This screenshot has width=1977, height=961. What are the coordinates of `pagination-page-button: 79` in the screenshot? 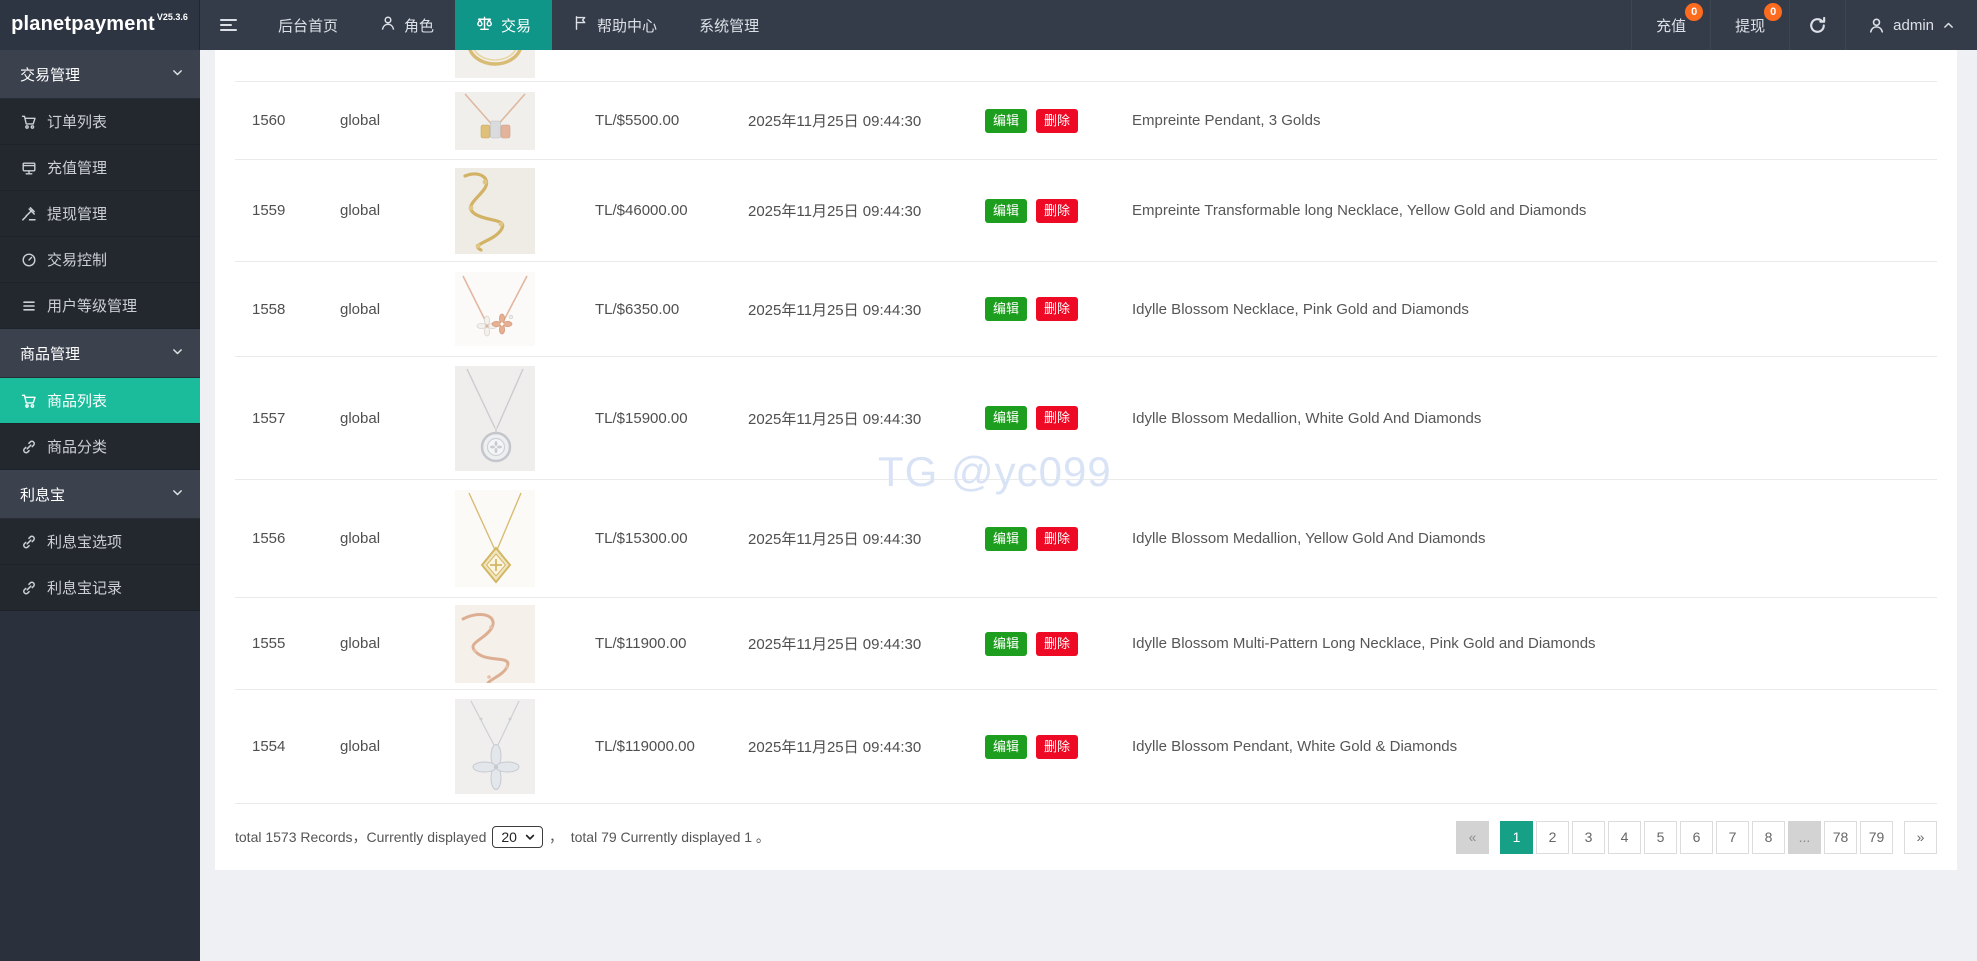 It's located at (1876, 837).